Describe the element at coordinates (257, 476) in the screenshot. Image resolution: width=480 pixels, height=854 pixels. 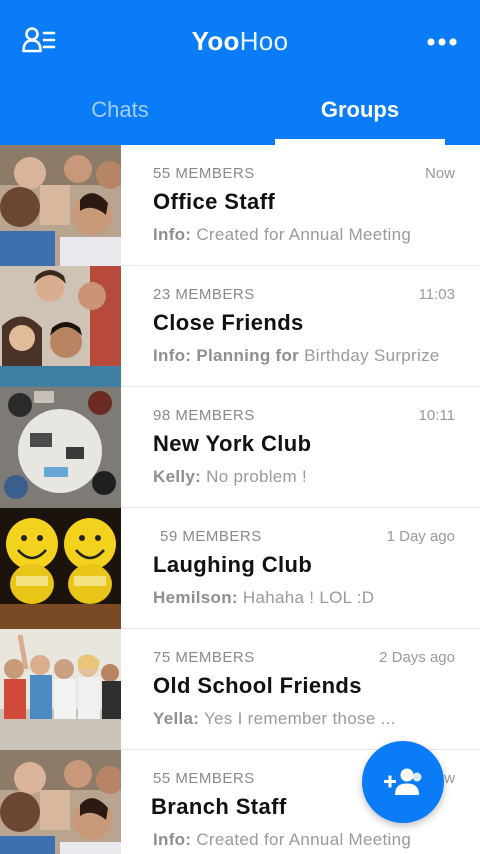
I see `message-text: No problem !` at that location.